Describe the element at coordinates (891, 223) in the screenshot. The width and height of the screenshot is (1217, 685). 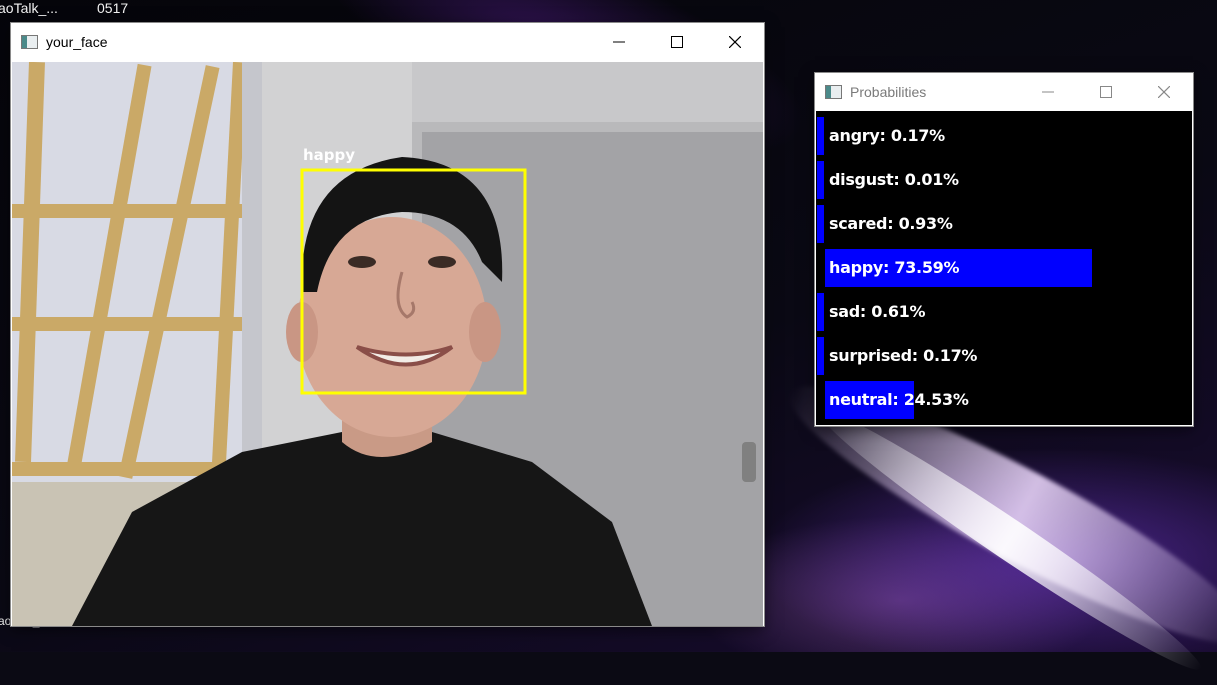
I see `probability-label: scared: 0.93%` at that location.